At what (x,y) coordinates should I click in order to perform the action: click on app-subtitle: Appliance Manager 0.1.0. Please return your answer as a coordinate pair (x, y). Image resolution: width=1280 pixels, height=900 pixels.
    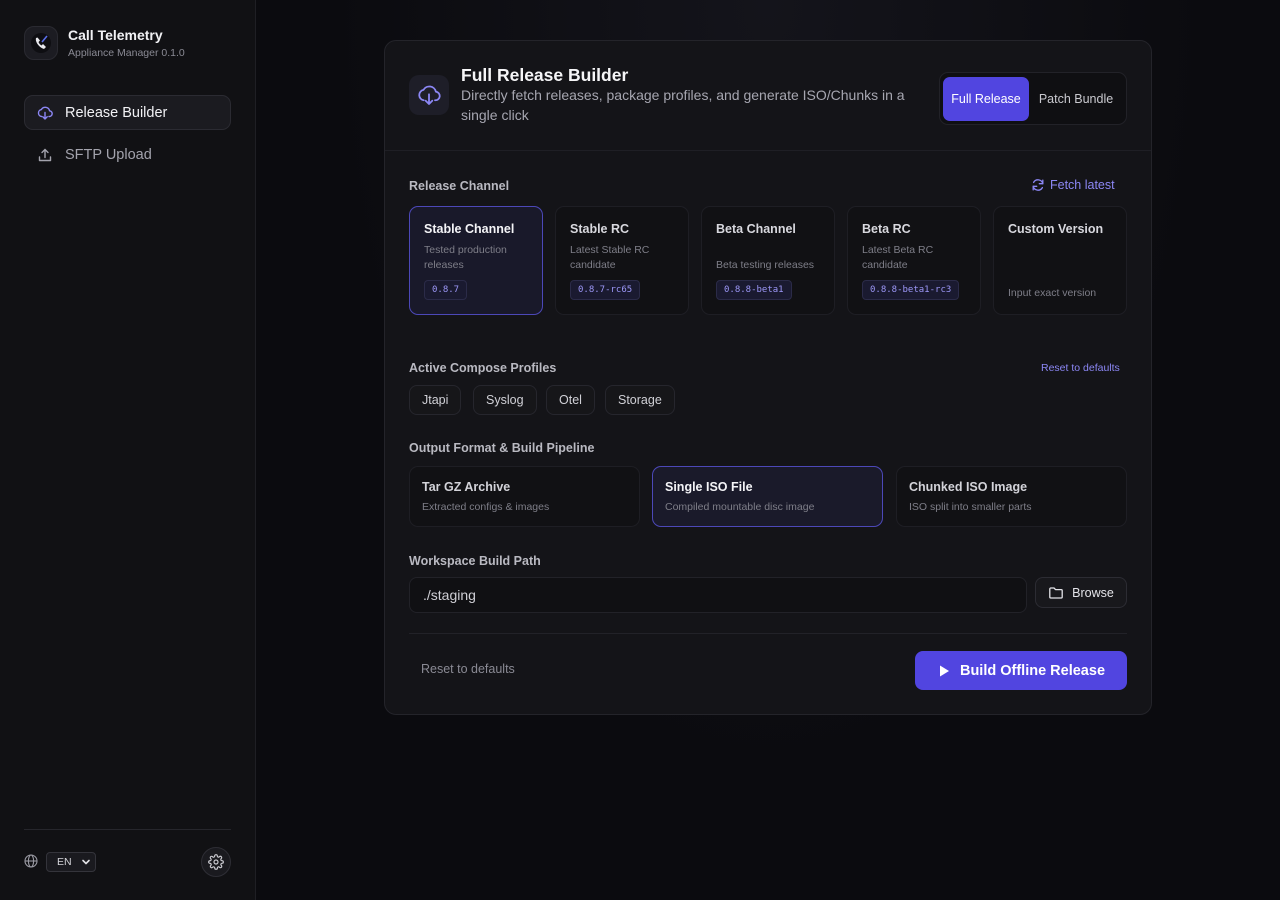
    Looking at the image, I should click on (126, 53).